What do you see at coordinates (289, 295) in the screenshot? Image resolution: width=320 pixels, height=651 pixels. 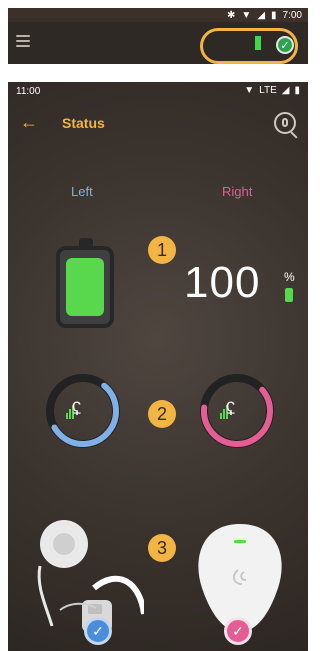 I see `battery-small-icon` at bounding box center [289, 295].